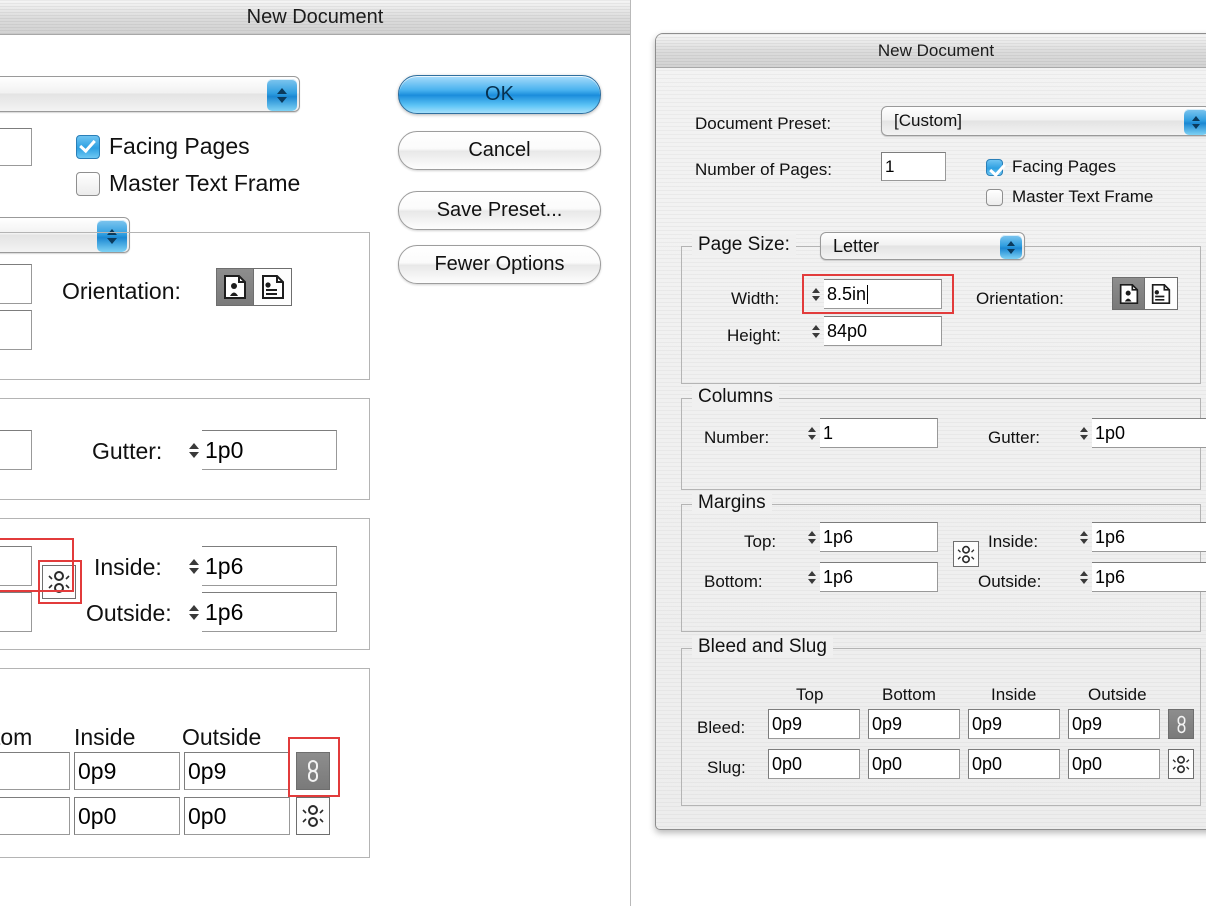 The width and height of the screenshot is (1206, 906). What do you see at coordinates (16, 566) in the screenshot?
I see `margin-top-input` at bounding box center [16, 566].